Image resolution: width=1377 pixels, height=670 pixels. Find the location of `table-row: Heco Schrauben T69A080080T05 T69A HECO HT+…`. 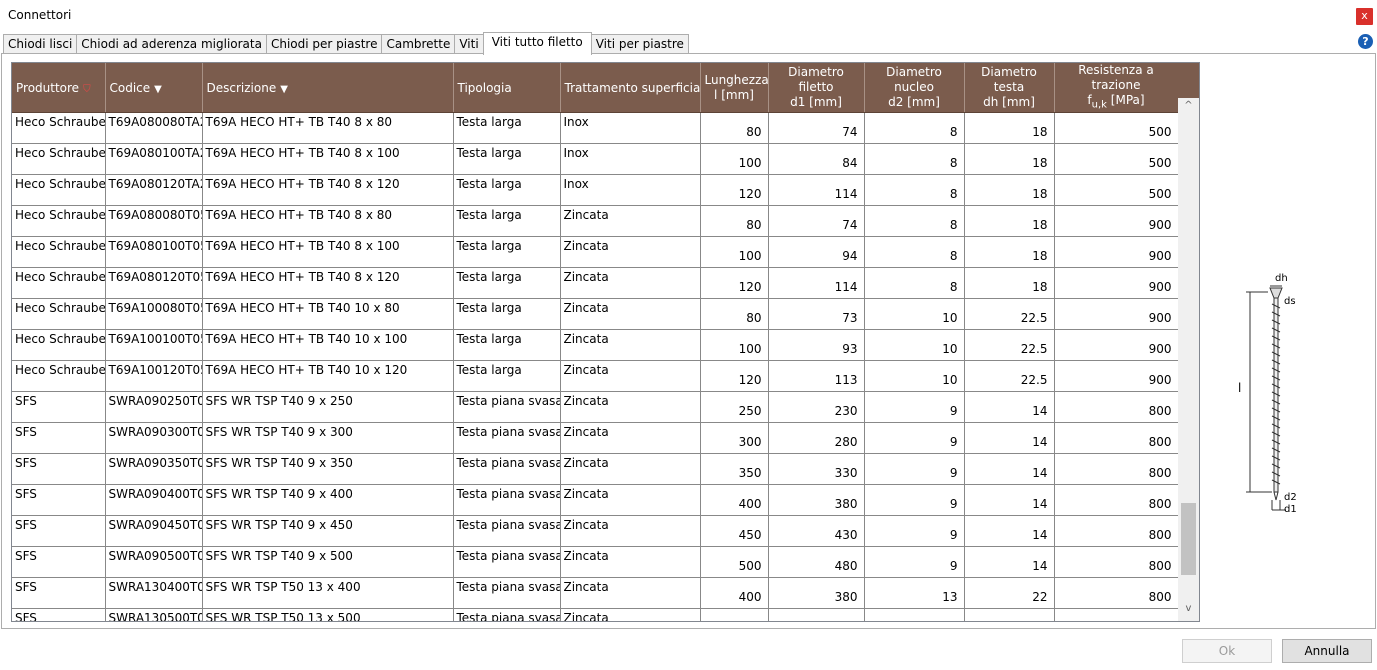

table-row: Heco Schrauben T69A080080T05 T69A HECO HT+… is located at coordinates (595, 221).